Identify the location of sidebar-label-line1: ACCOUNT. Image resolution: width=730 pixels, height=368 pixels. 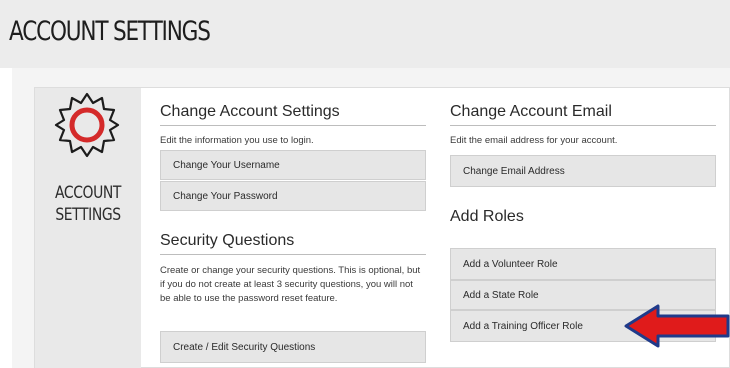
(88, 193).